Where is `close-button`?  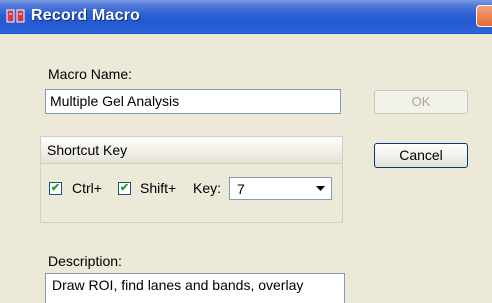
close-button is located at coordinates (484, 16).